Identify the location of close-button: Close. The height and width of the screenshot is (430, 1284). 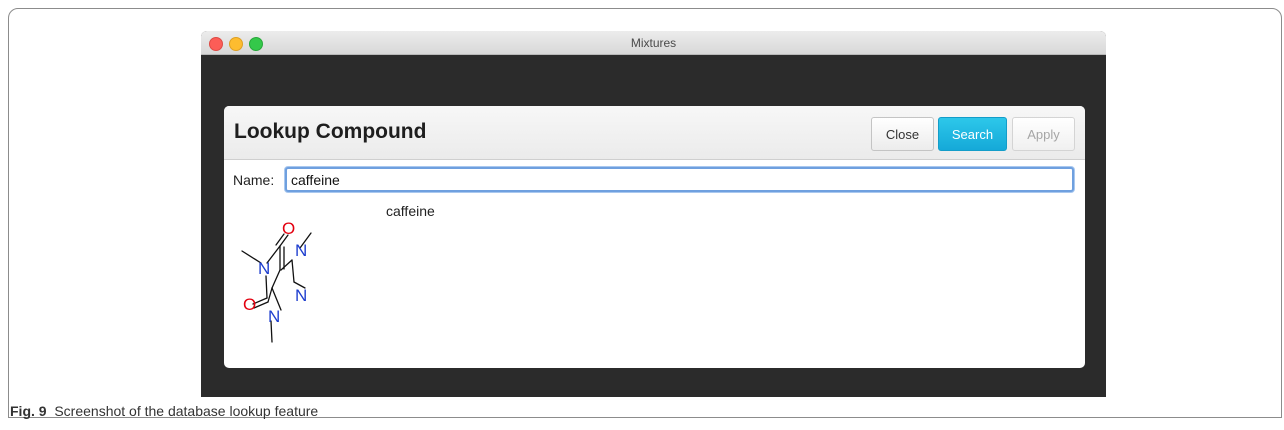
(902, 134).